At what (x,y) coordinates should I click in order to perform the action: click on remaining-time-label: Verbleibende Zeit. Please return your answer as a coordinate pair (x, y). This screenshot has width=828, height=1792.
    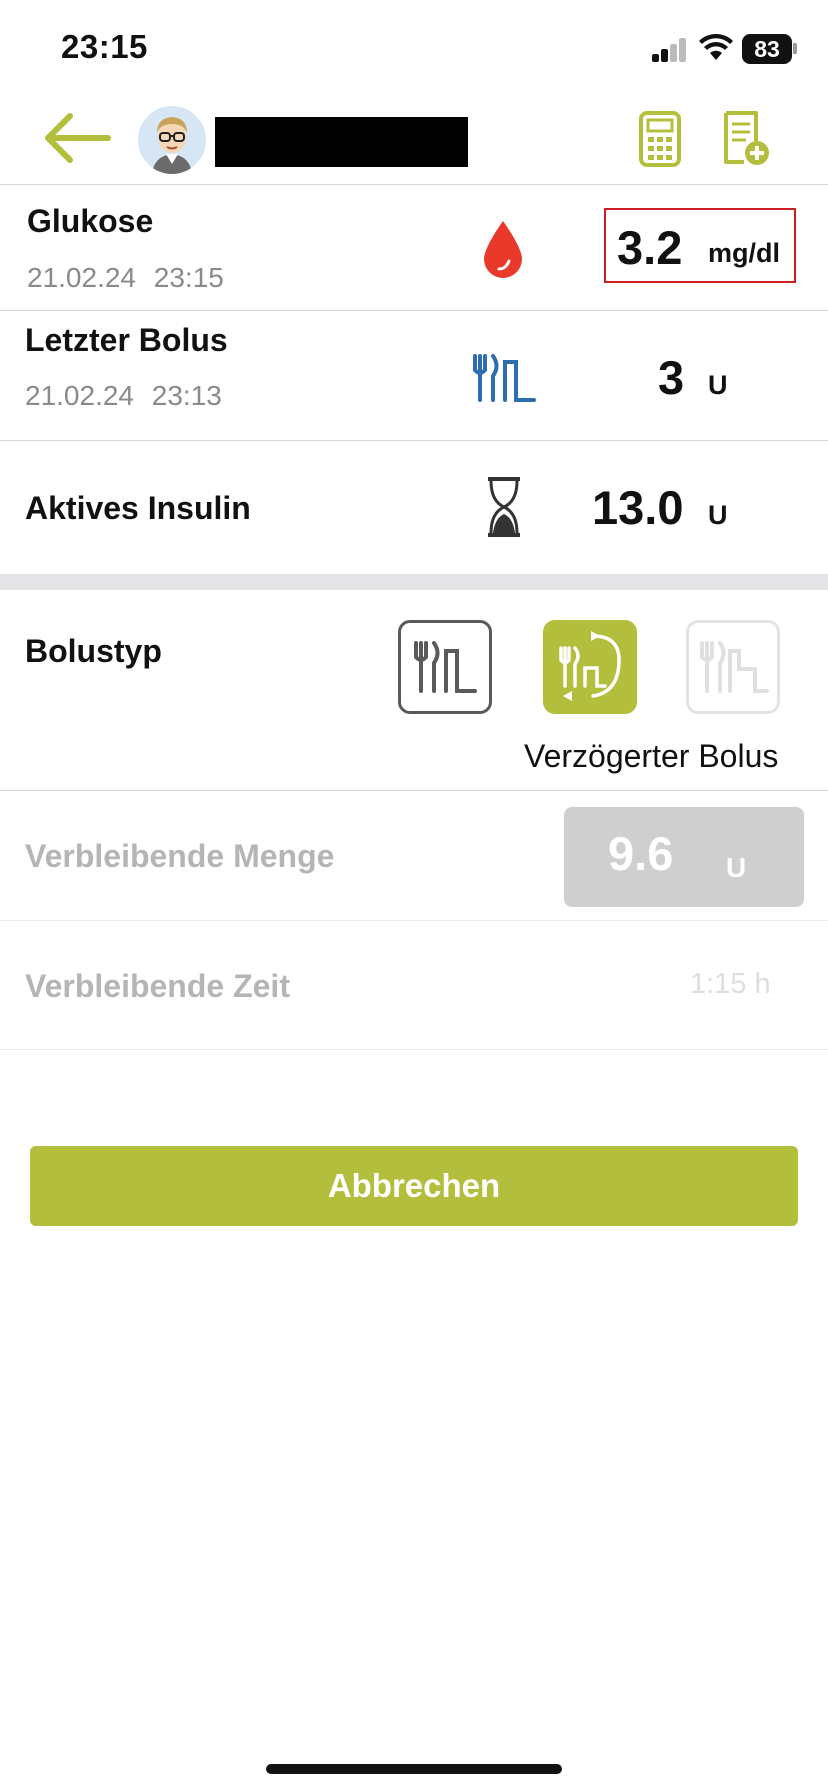
    Looking at the image, I should click on (157, 986).